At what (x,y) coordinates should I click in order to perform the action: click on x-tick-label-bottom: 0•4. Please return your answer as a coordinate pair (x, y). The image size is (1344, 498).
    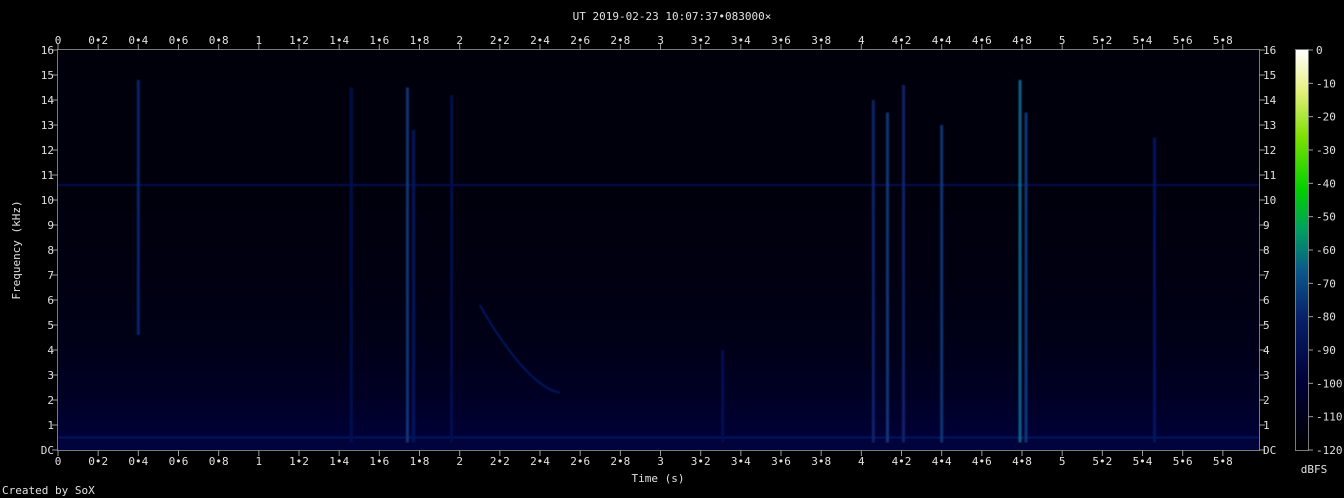
    Looking at the image, I should click on (138, 461).